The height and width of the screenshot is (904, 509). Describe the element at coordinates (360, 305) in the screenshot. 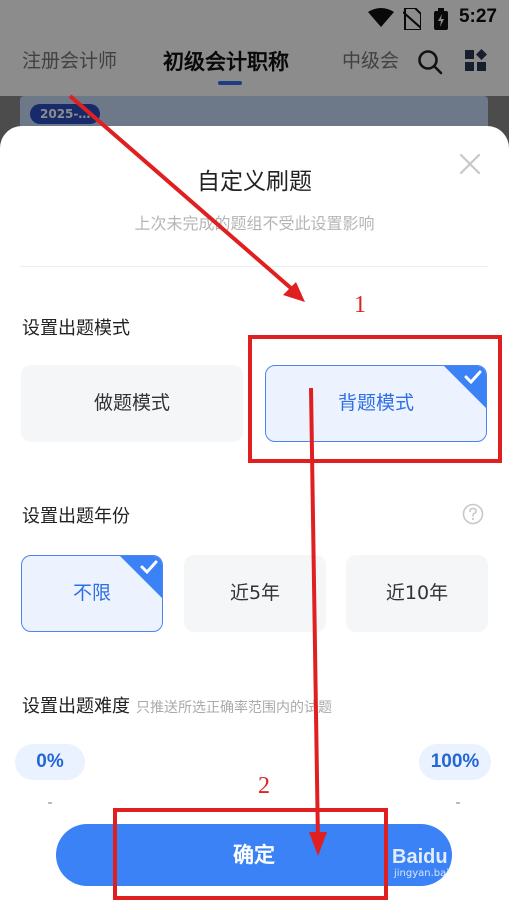

I see `annotation-label-1: 1` at that location.